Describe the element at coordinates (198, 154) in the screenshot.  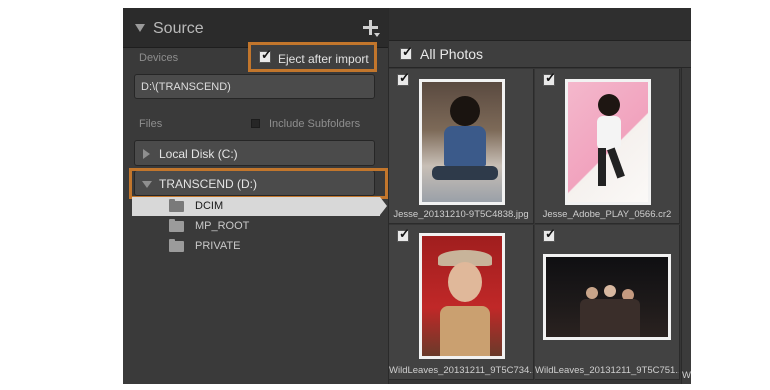
I see `disk-label: Local Disk (C:)` at that location.